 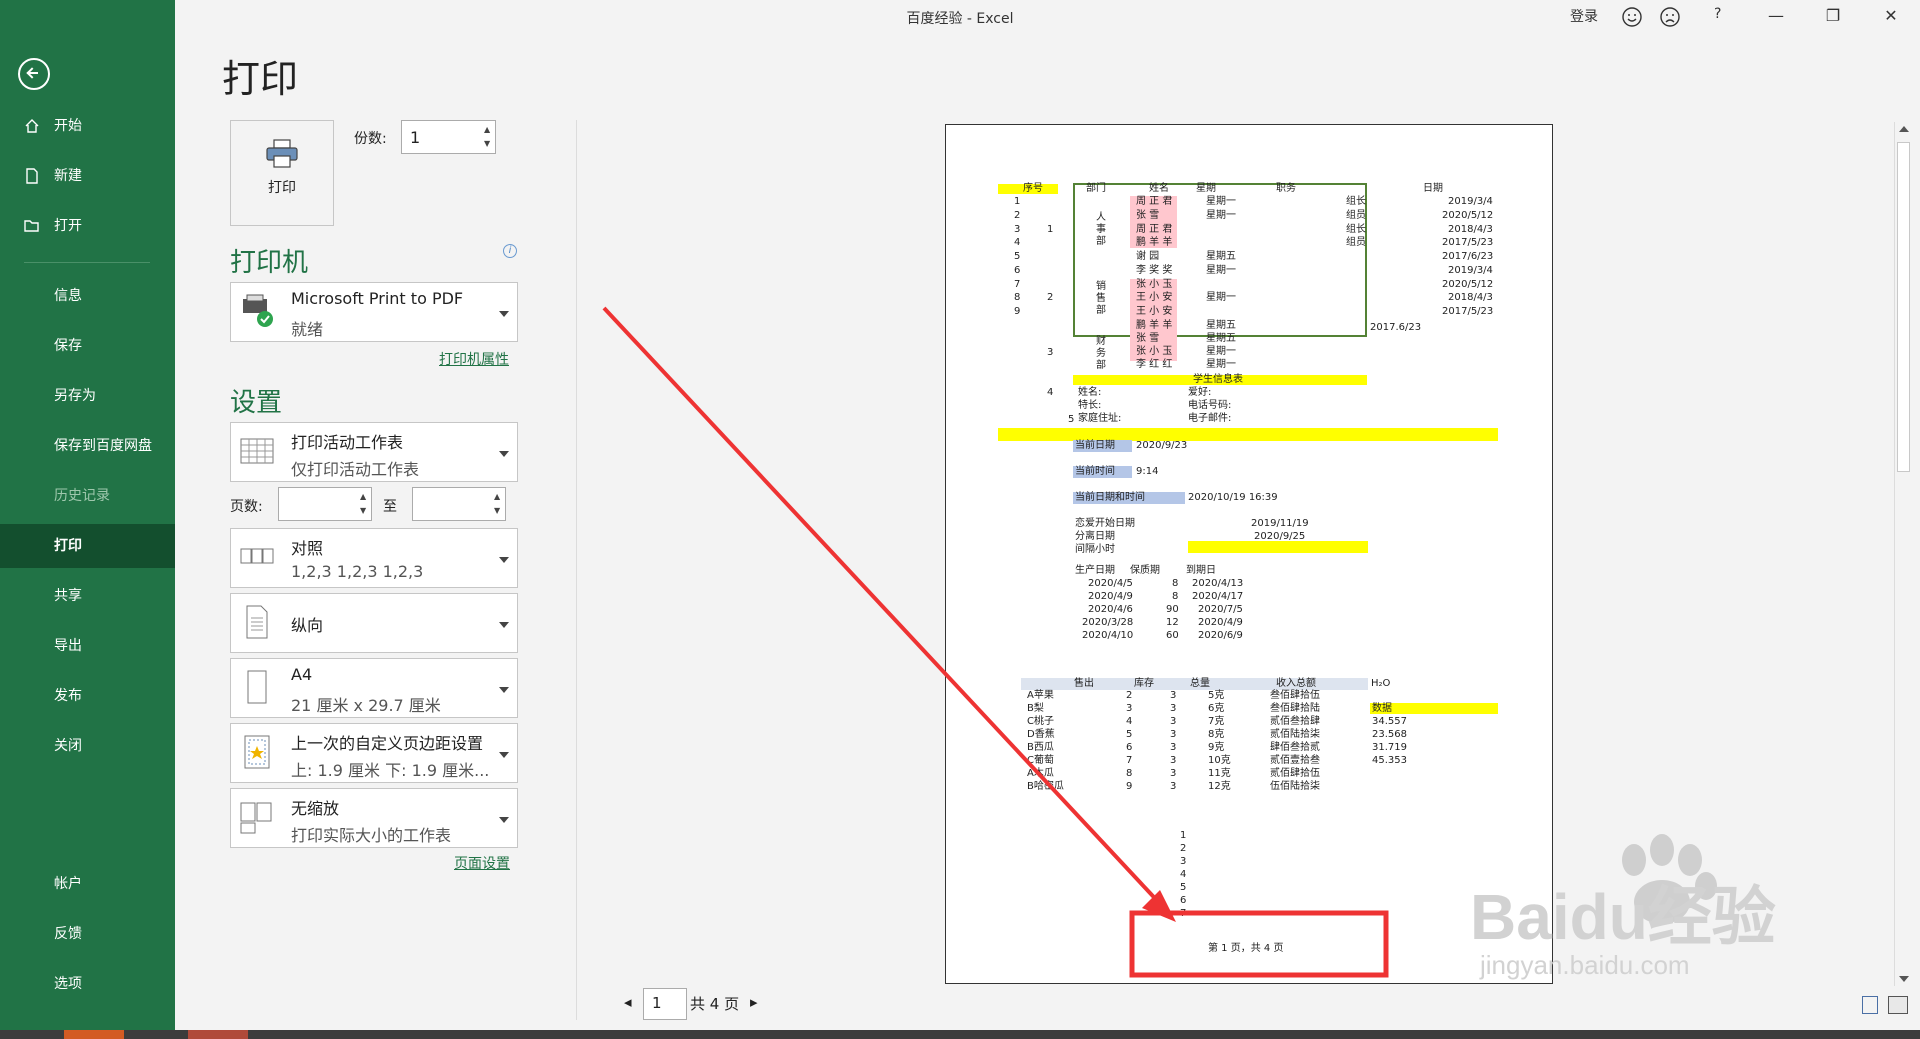 What do you see at coordinates (1210, 405) in the screenshot?
I see `student-field: 电话号码:` at bounding box center [1210, 405].